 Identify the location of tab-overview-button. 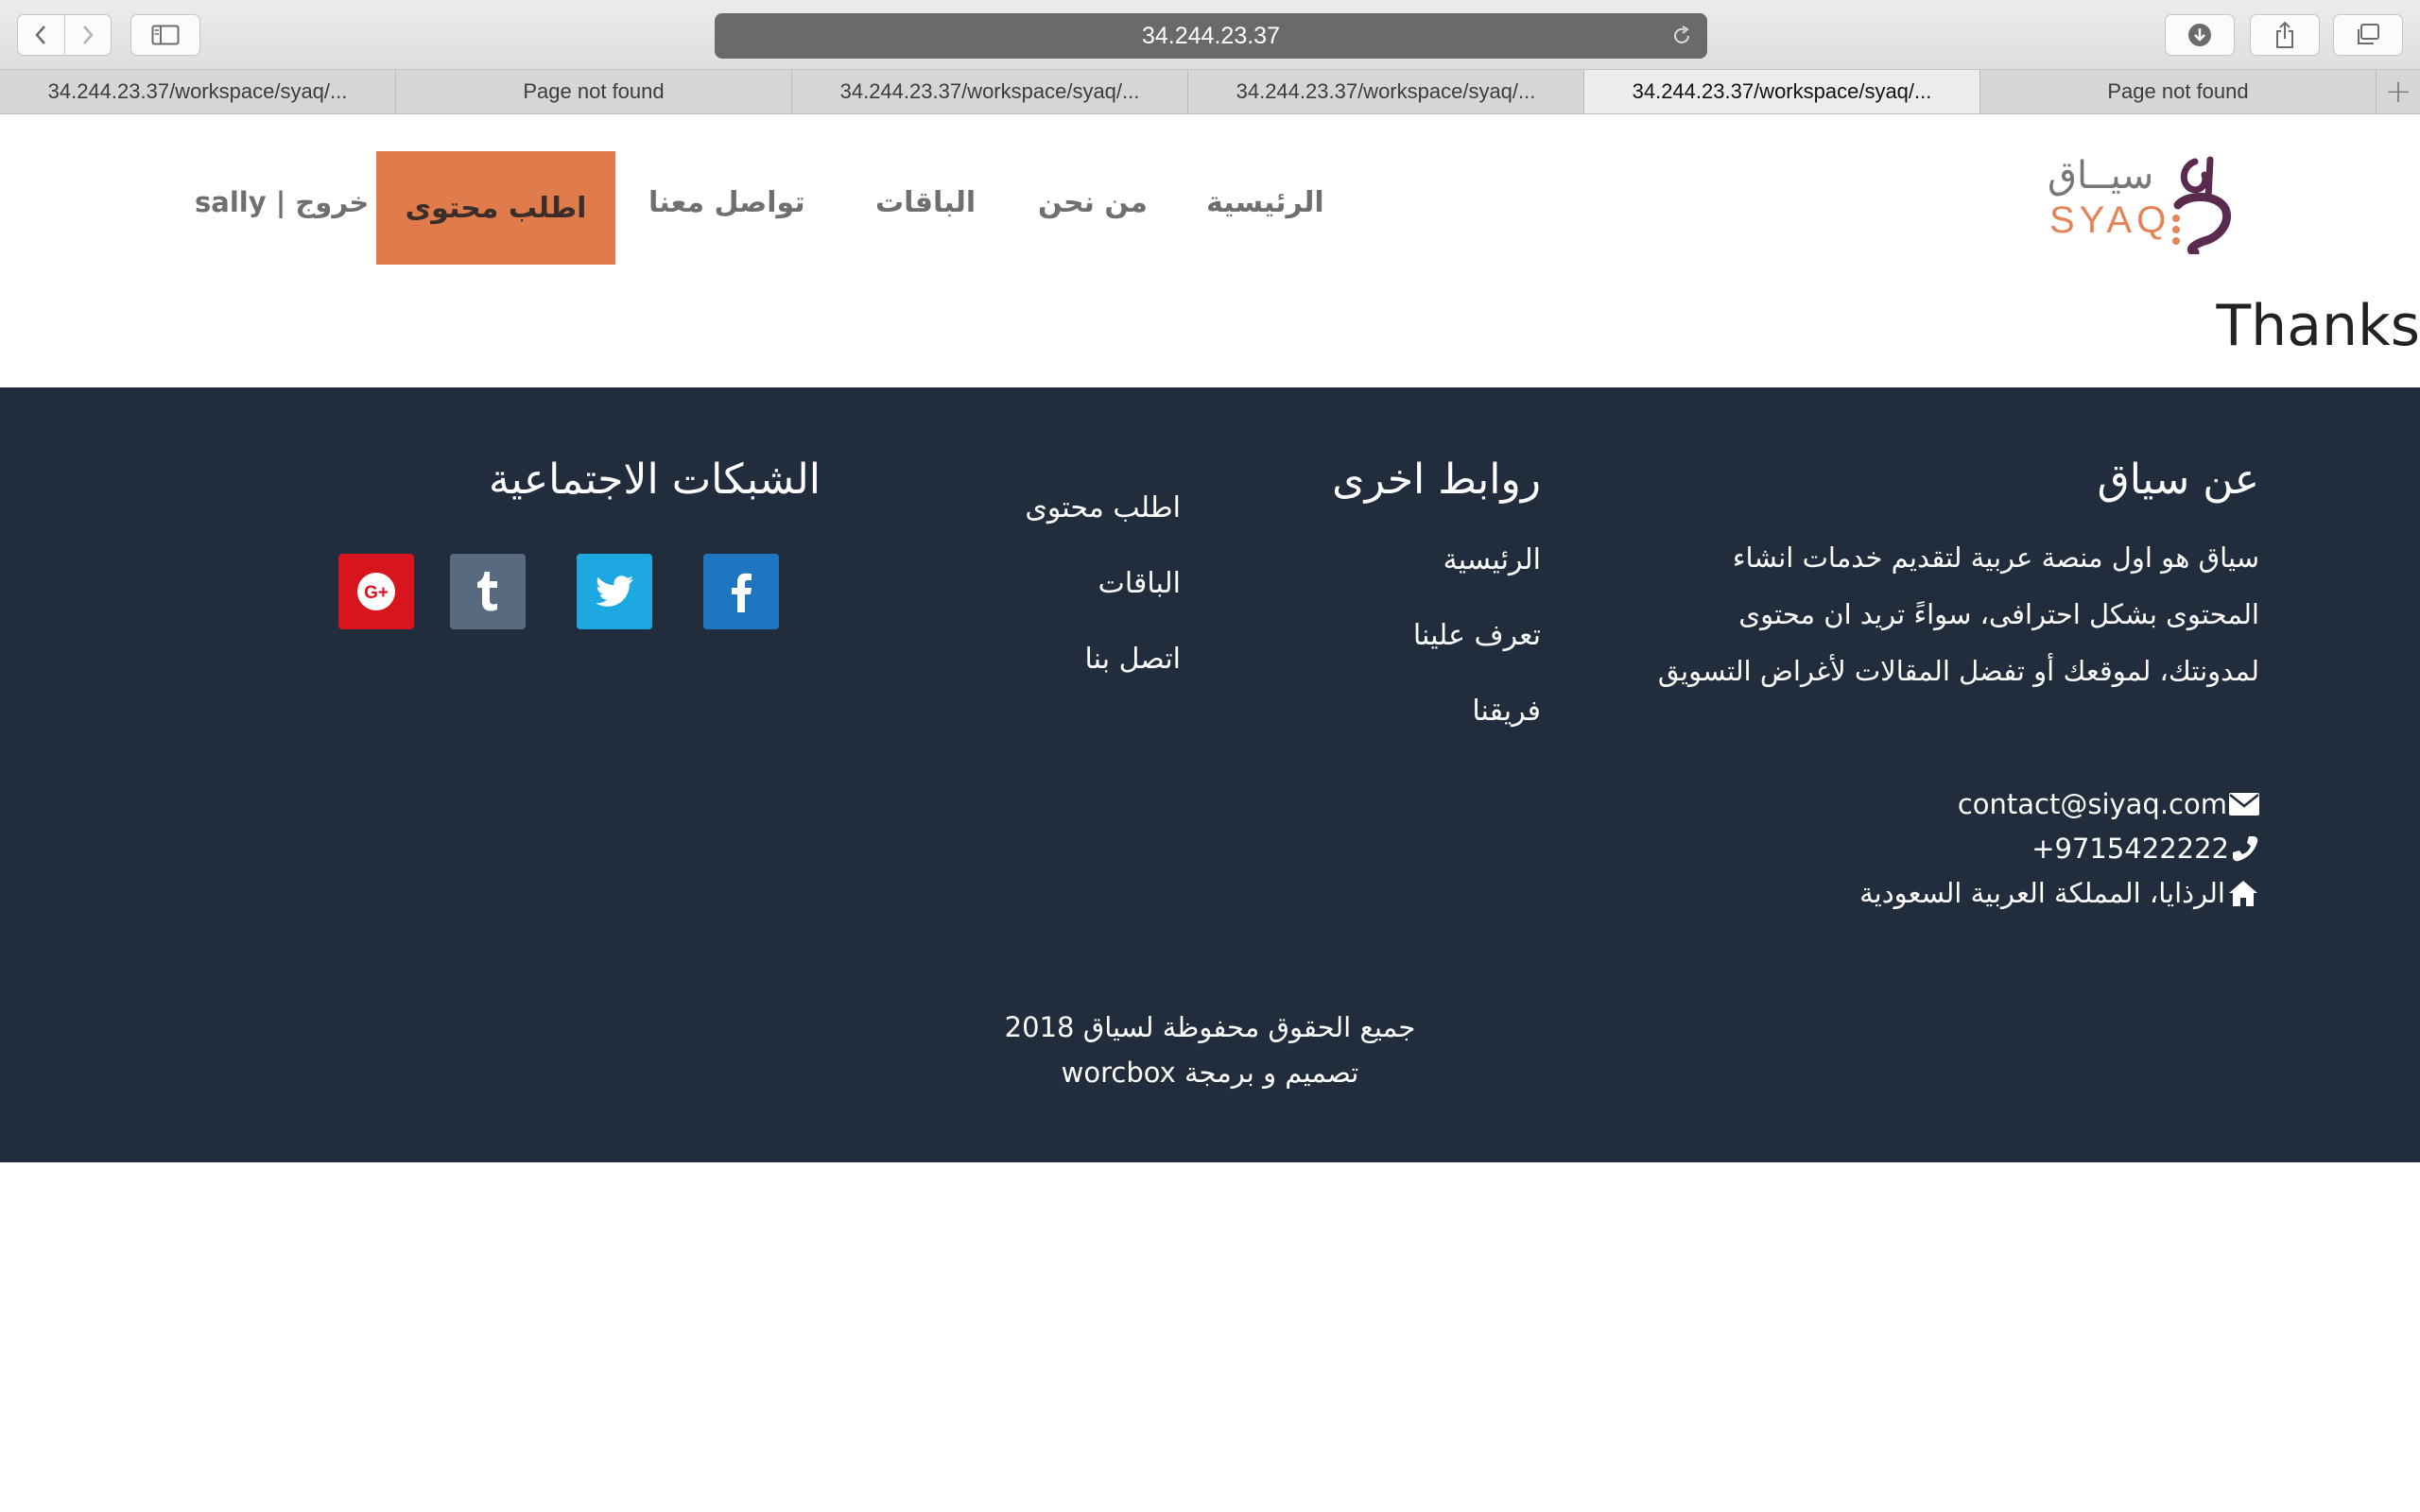
(2368, 35).